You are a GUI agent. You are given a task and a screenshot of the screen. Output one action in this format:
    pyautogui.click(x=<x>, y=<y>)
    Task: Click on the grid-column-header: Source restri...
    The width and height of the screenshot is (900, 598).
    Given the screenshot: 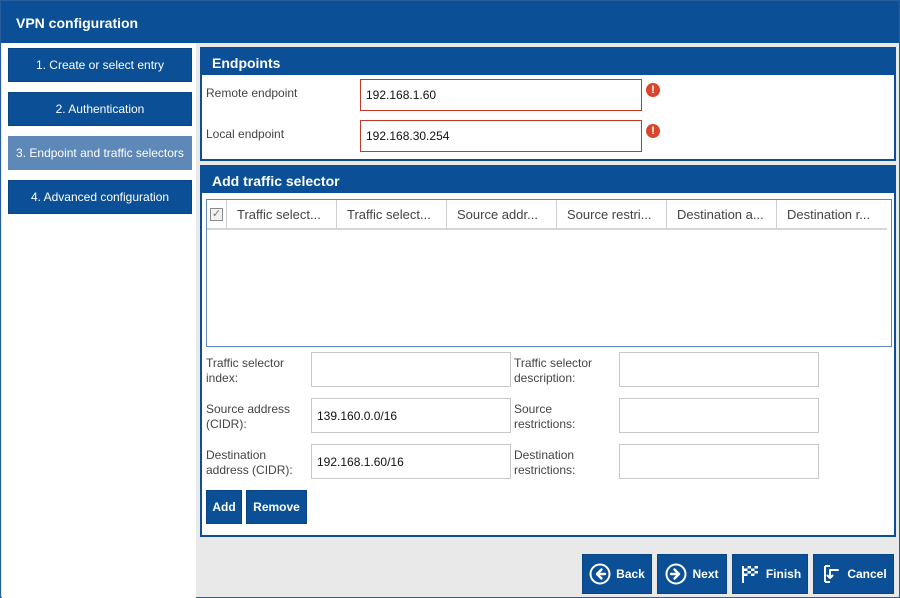 What is the action you would take?
    pyautogui.click(x=612, y=214)
    